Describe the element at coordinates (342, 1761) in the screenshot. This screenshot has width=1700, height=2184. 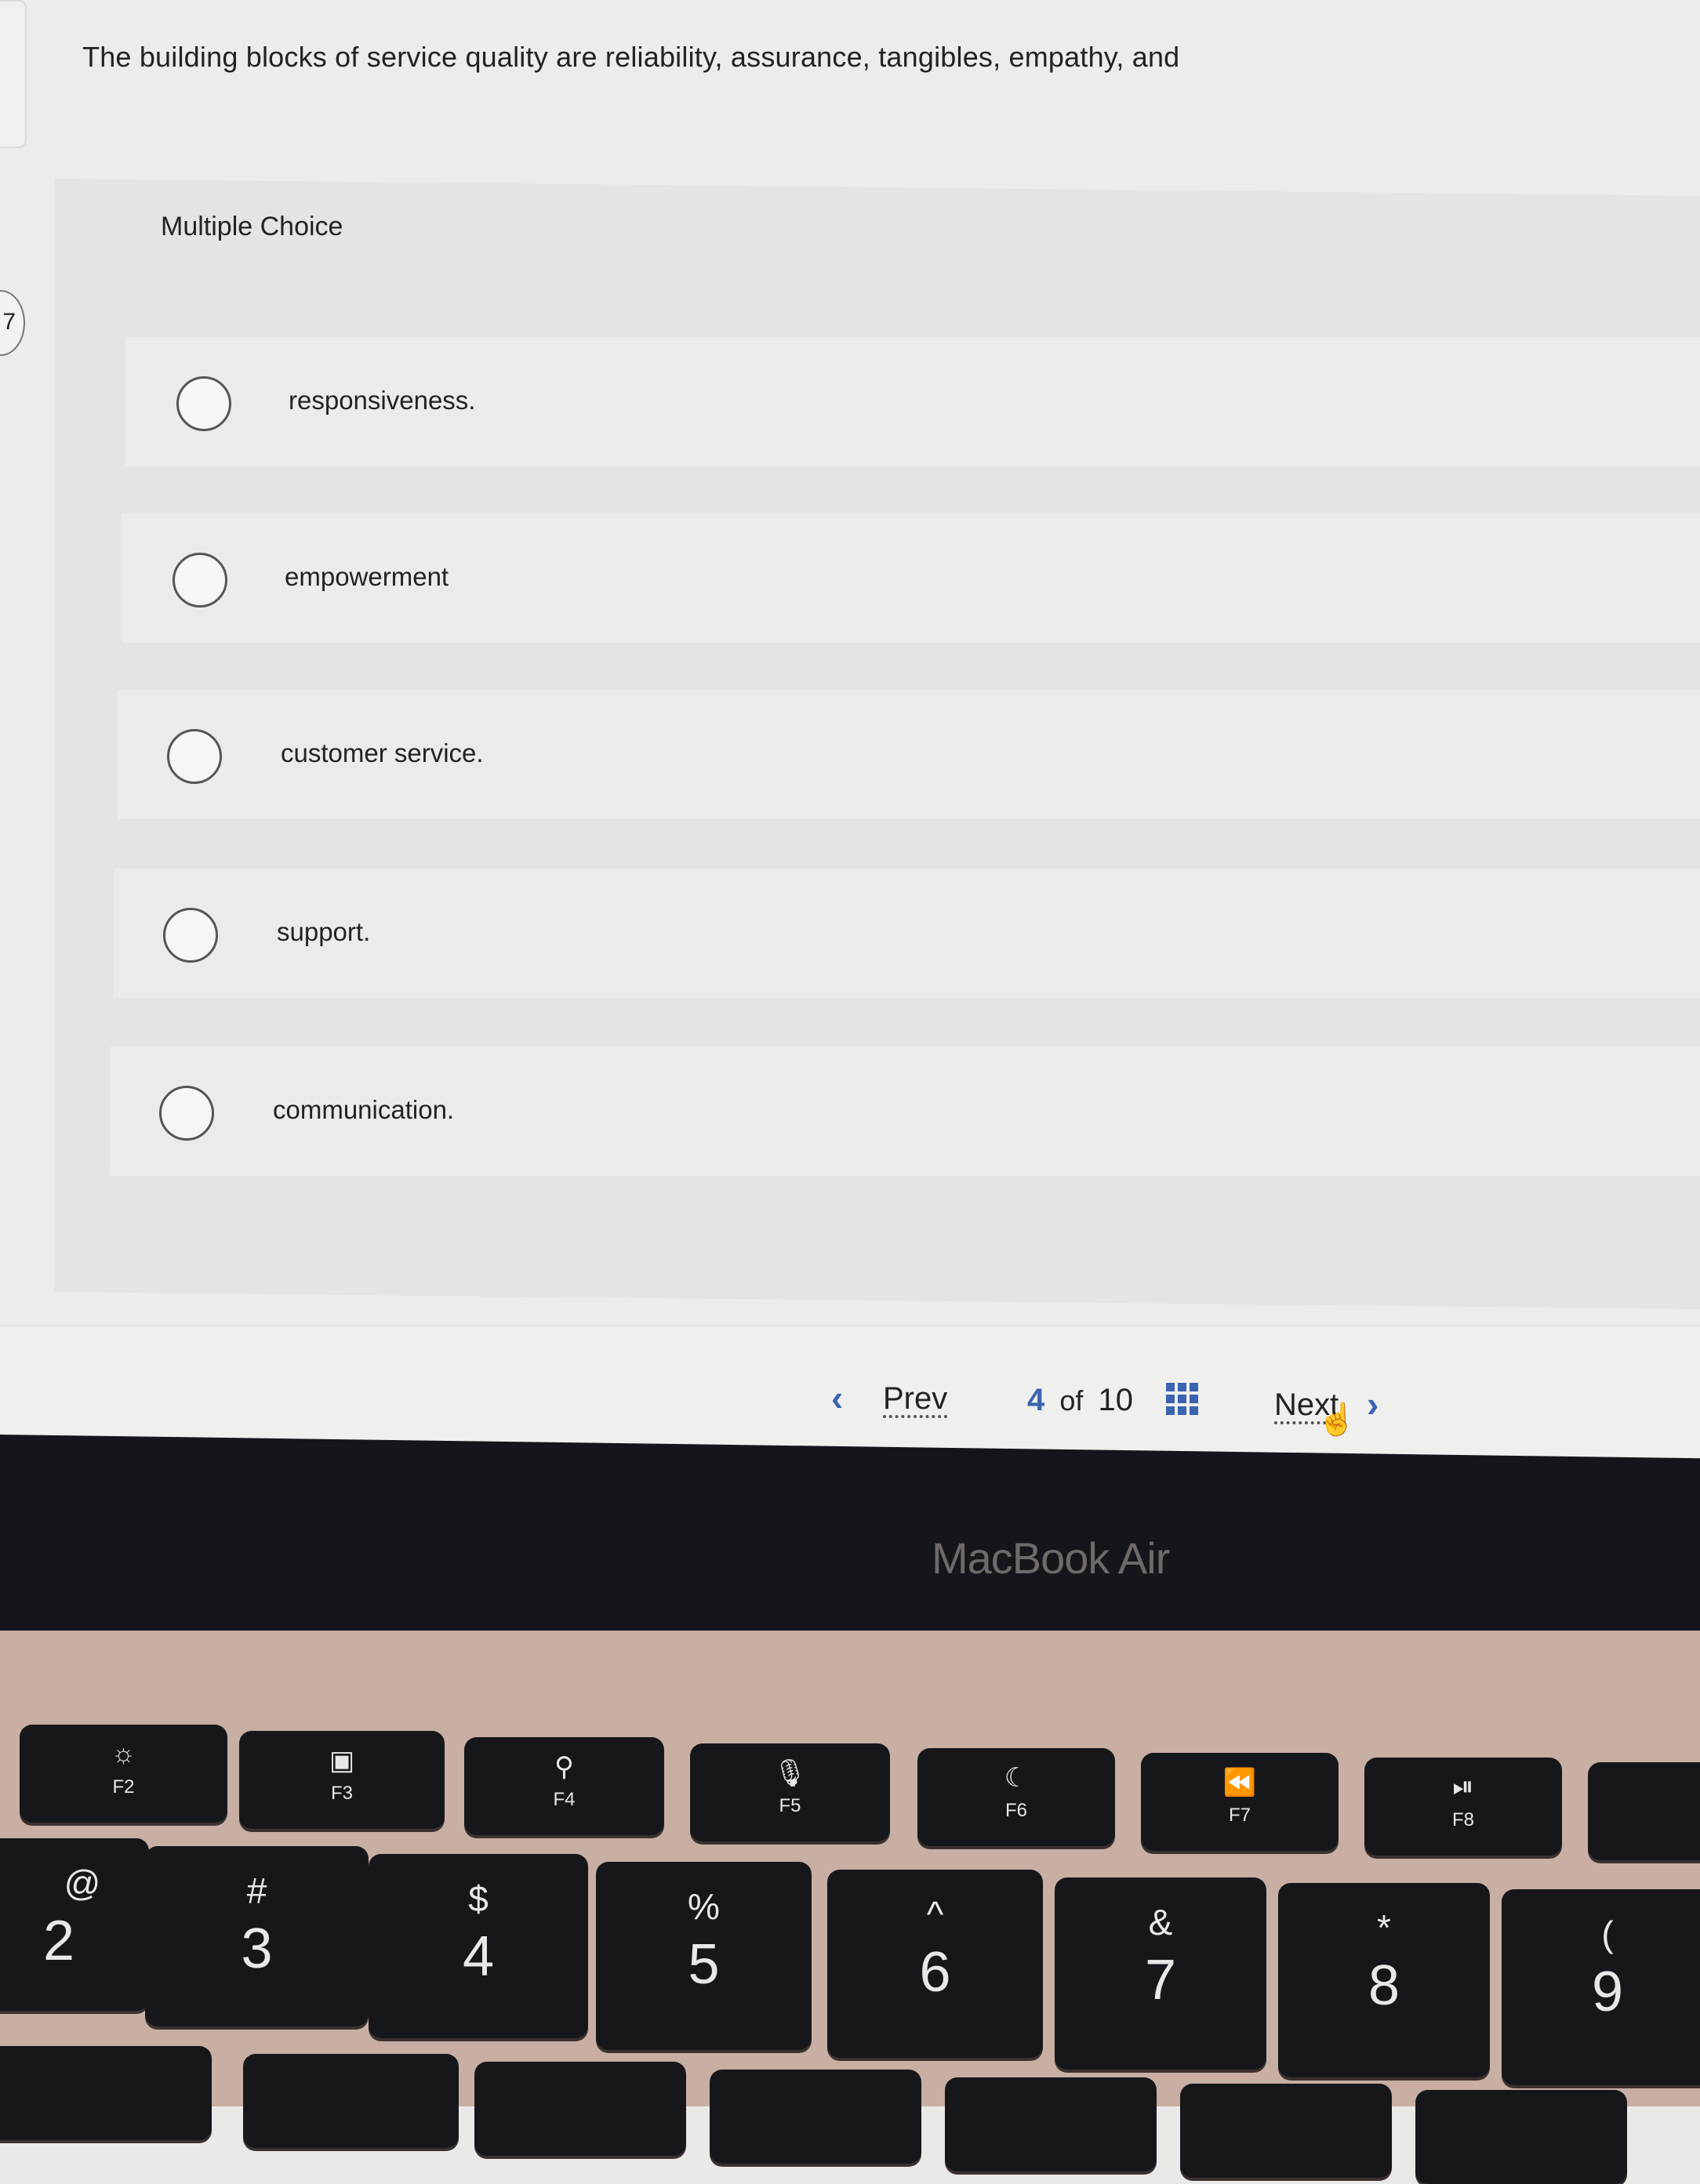
I see `mission-control-icon: ▣` at that location.